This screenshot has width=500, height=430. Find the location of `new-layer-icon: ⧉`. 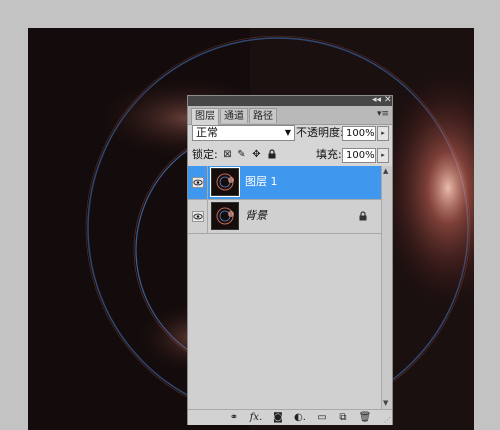

new-layer-icon: ⧉ is located at coordinates (343, 417).